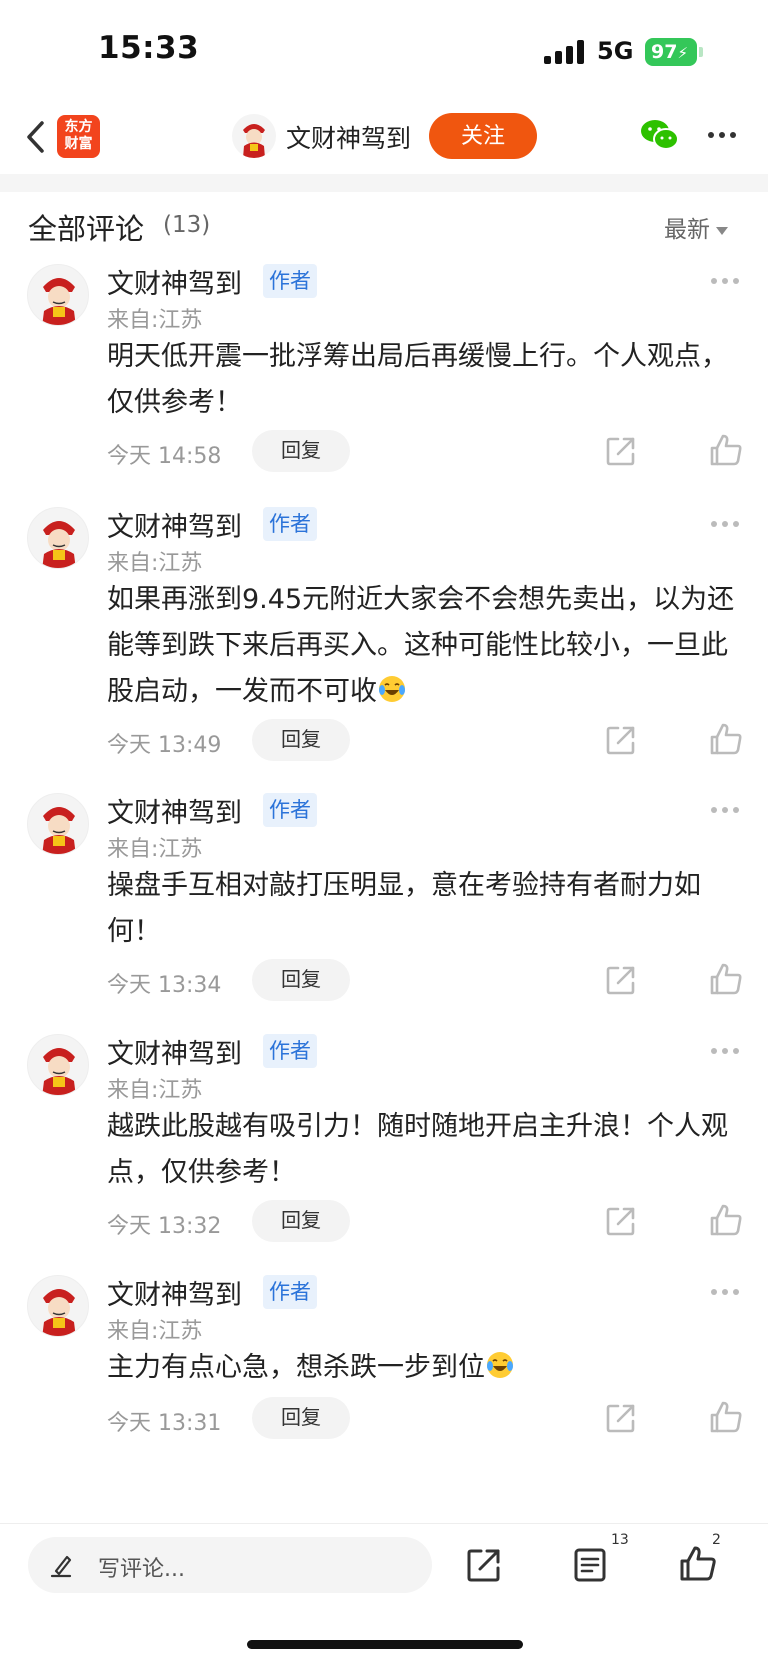  What do you see at coordinates (78, 127) in the screenshot?
I see `app-logo-line1: 东方` at bounding box center [78, 127].